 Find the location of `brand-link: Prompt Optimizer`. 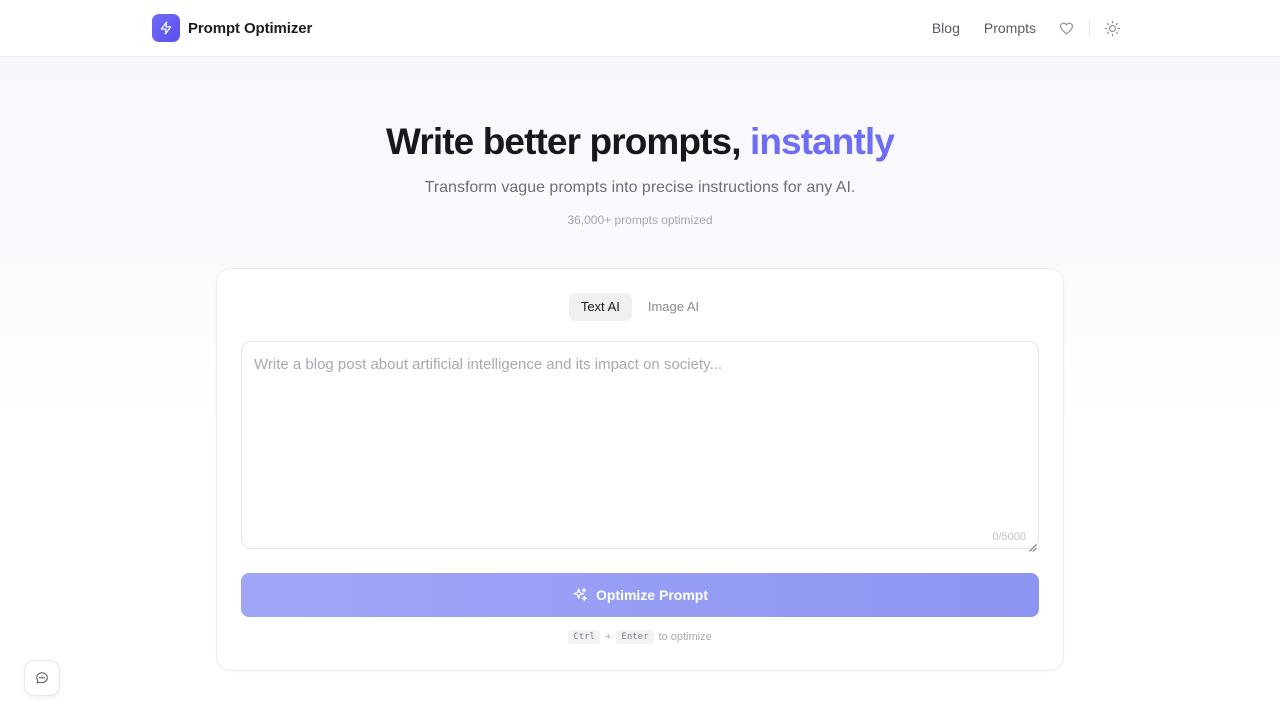

brand-link: Prompt Optimizer is located at coordinates (232, 28).